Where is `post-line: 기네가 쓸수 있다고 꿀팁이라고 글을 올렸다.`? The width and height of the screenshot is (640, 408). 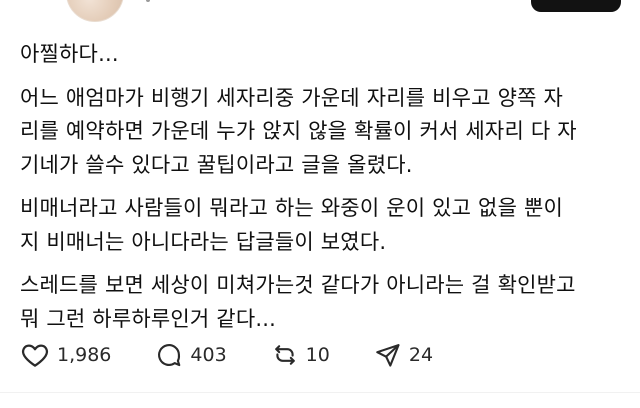 post-line: 기네가 쓸수 있다고 꿀팁이라고 글을 올렸다. is located at coordinates (216, 164).